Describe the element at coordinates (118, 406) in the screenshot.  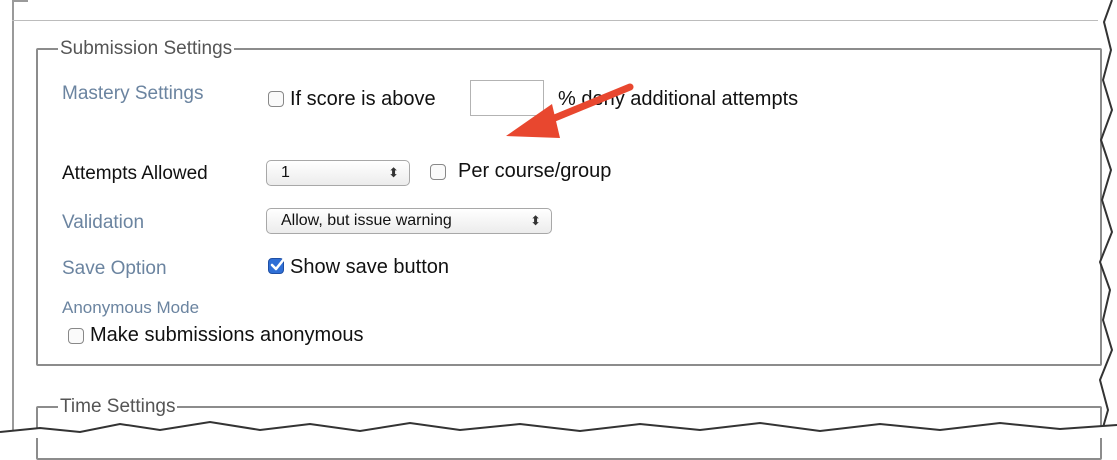
I see `time-settings-legend: Time Settings` at that location.